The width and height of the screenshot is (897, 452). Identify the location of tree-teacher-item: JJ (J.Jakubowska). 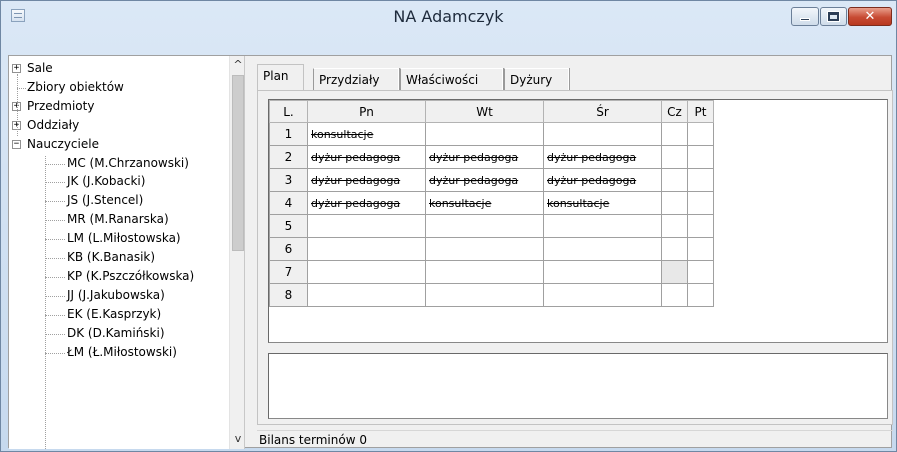
(116, 295).